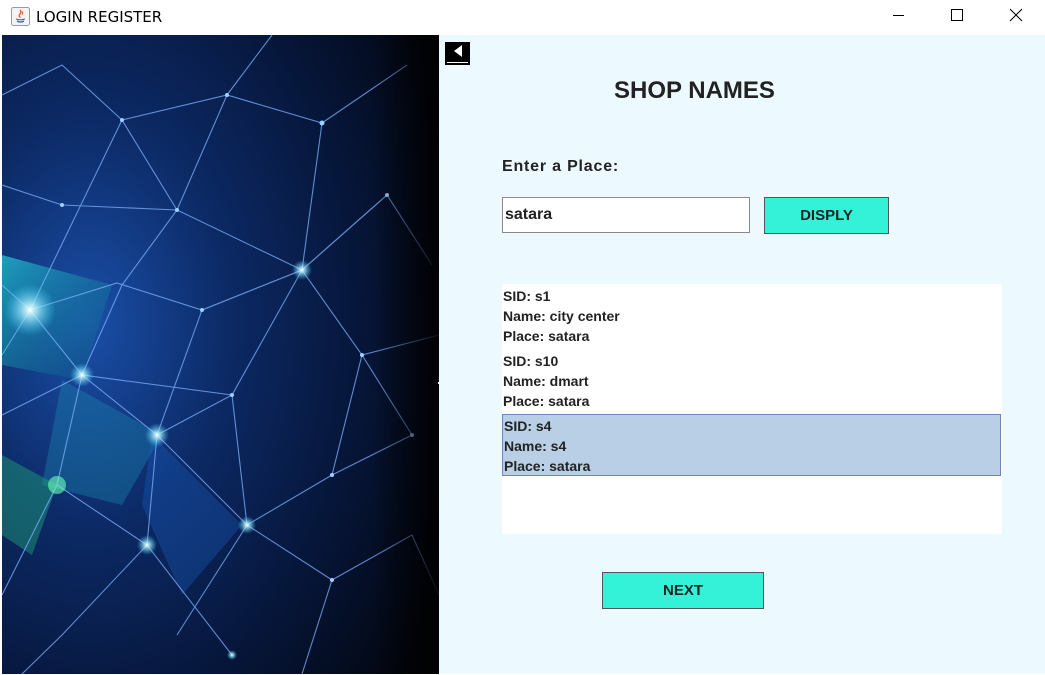 The image size is (1045, 675). I want to click on shop-id-text: SID: s1, so click(527, 296).